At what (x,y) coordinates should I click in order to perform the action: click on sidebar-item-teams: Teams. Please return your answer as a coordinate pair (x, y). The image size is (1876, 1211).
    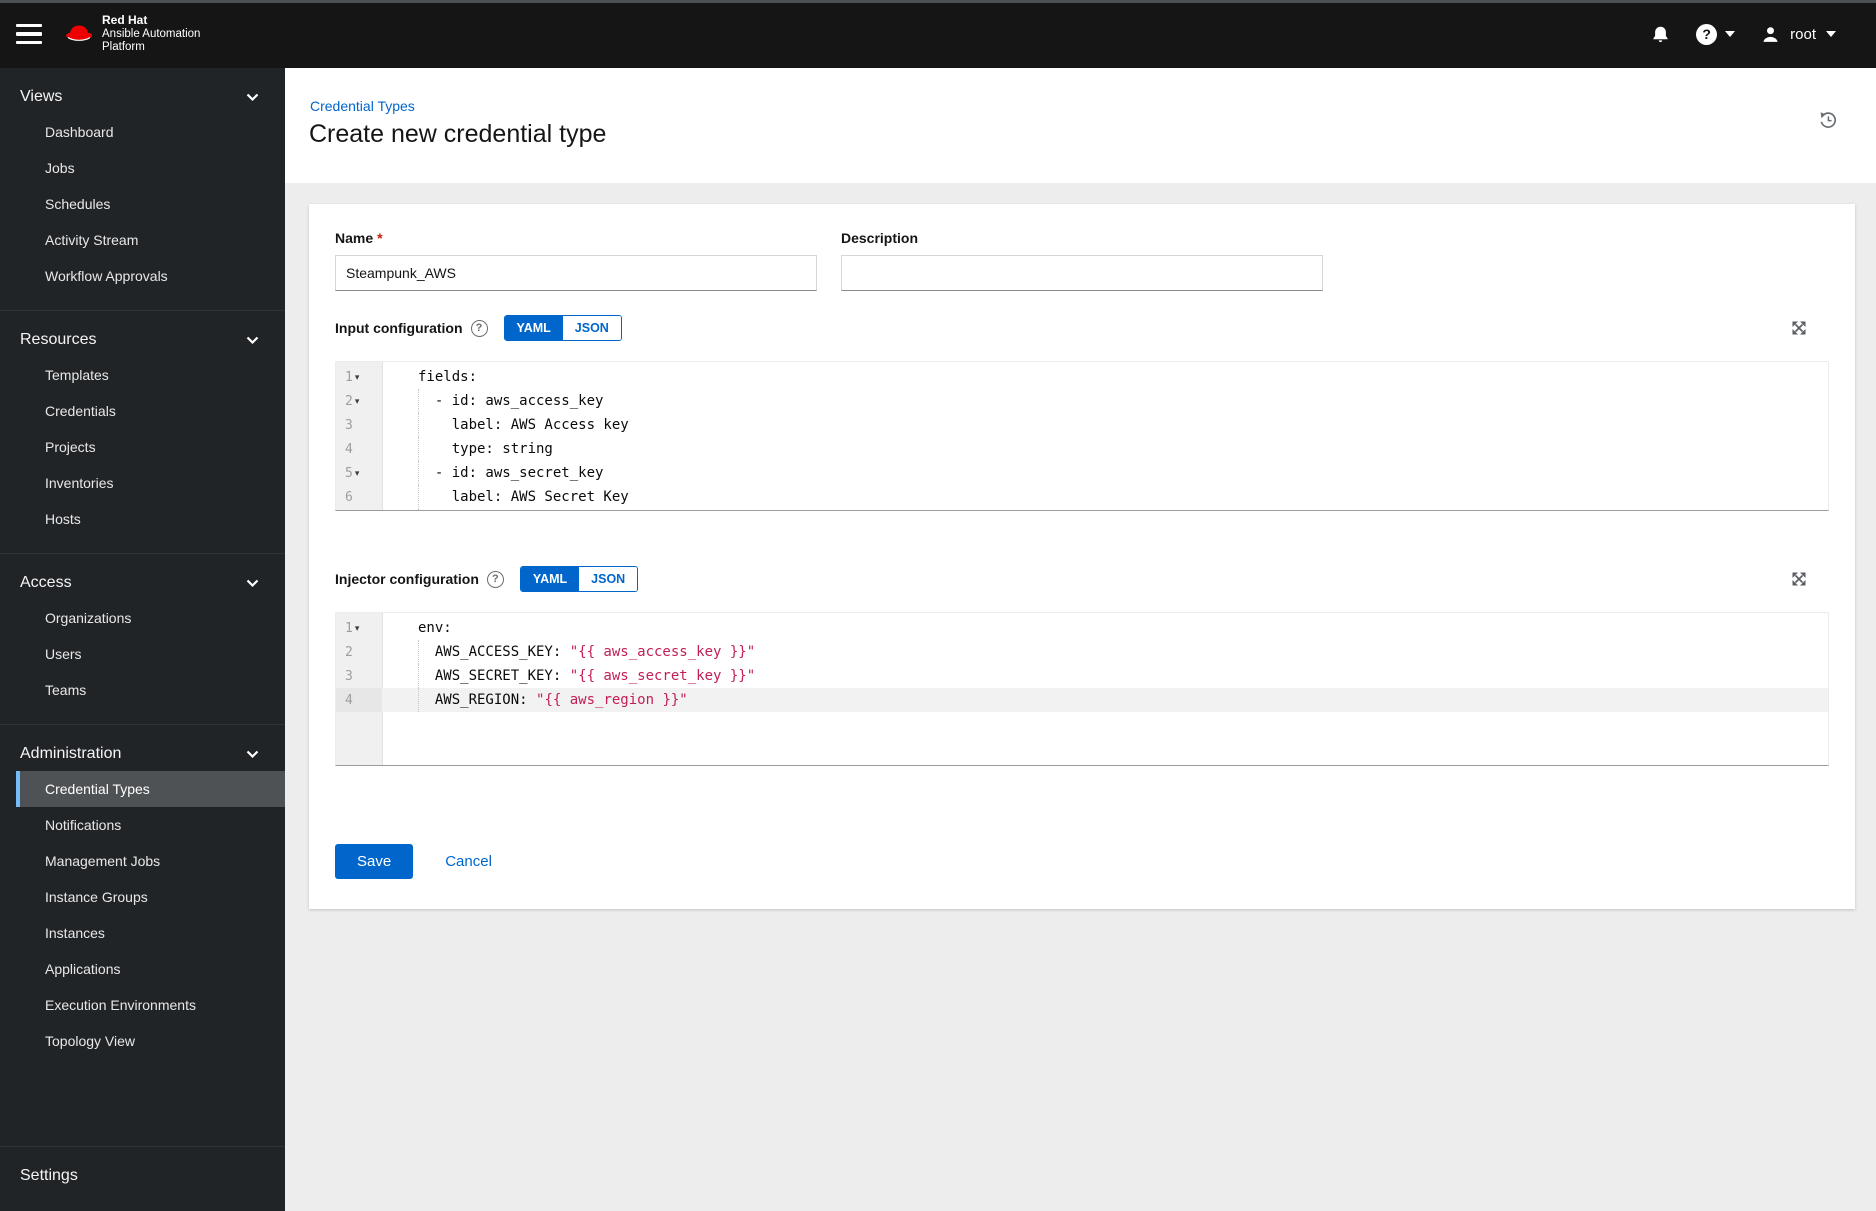
    Looking at the image, I should click on (142, 690).